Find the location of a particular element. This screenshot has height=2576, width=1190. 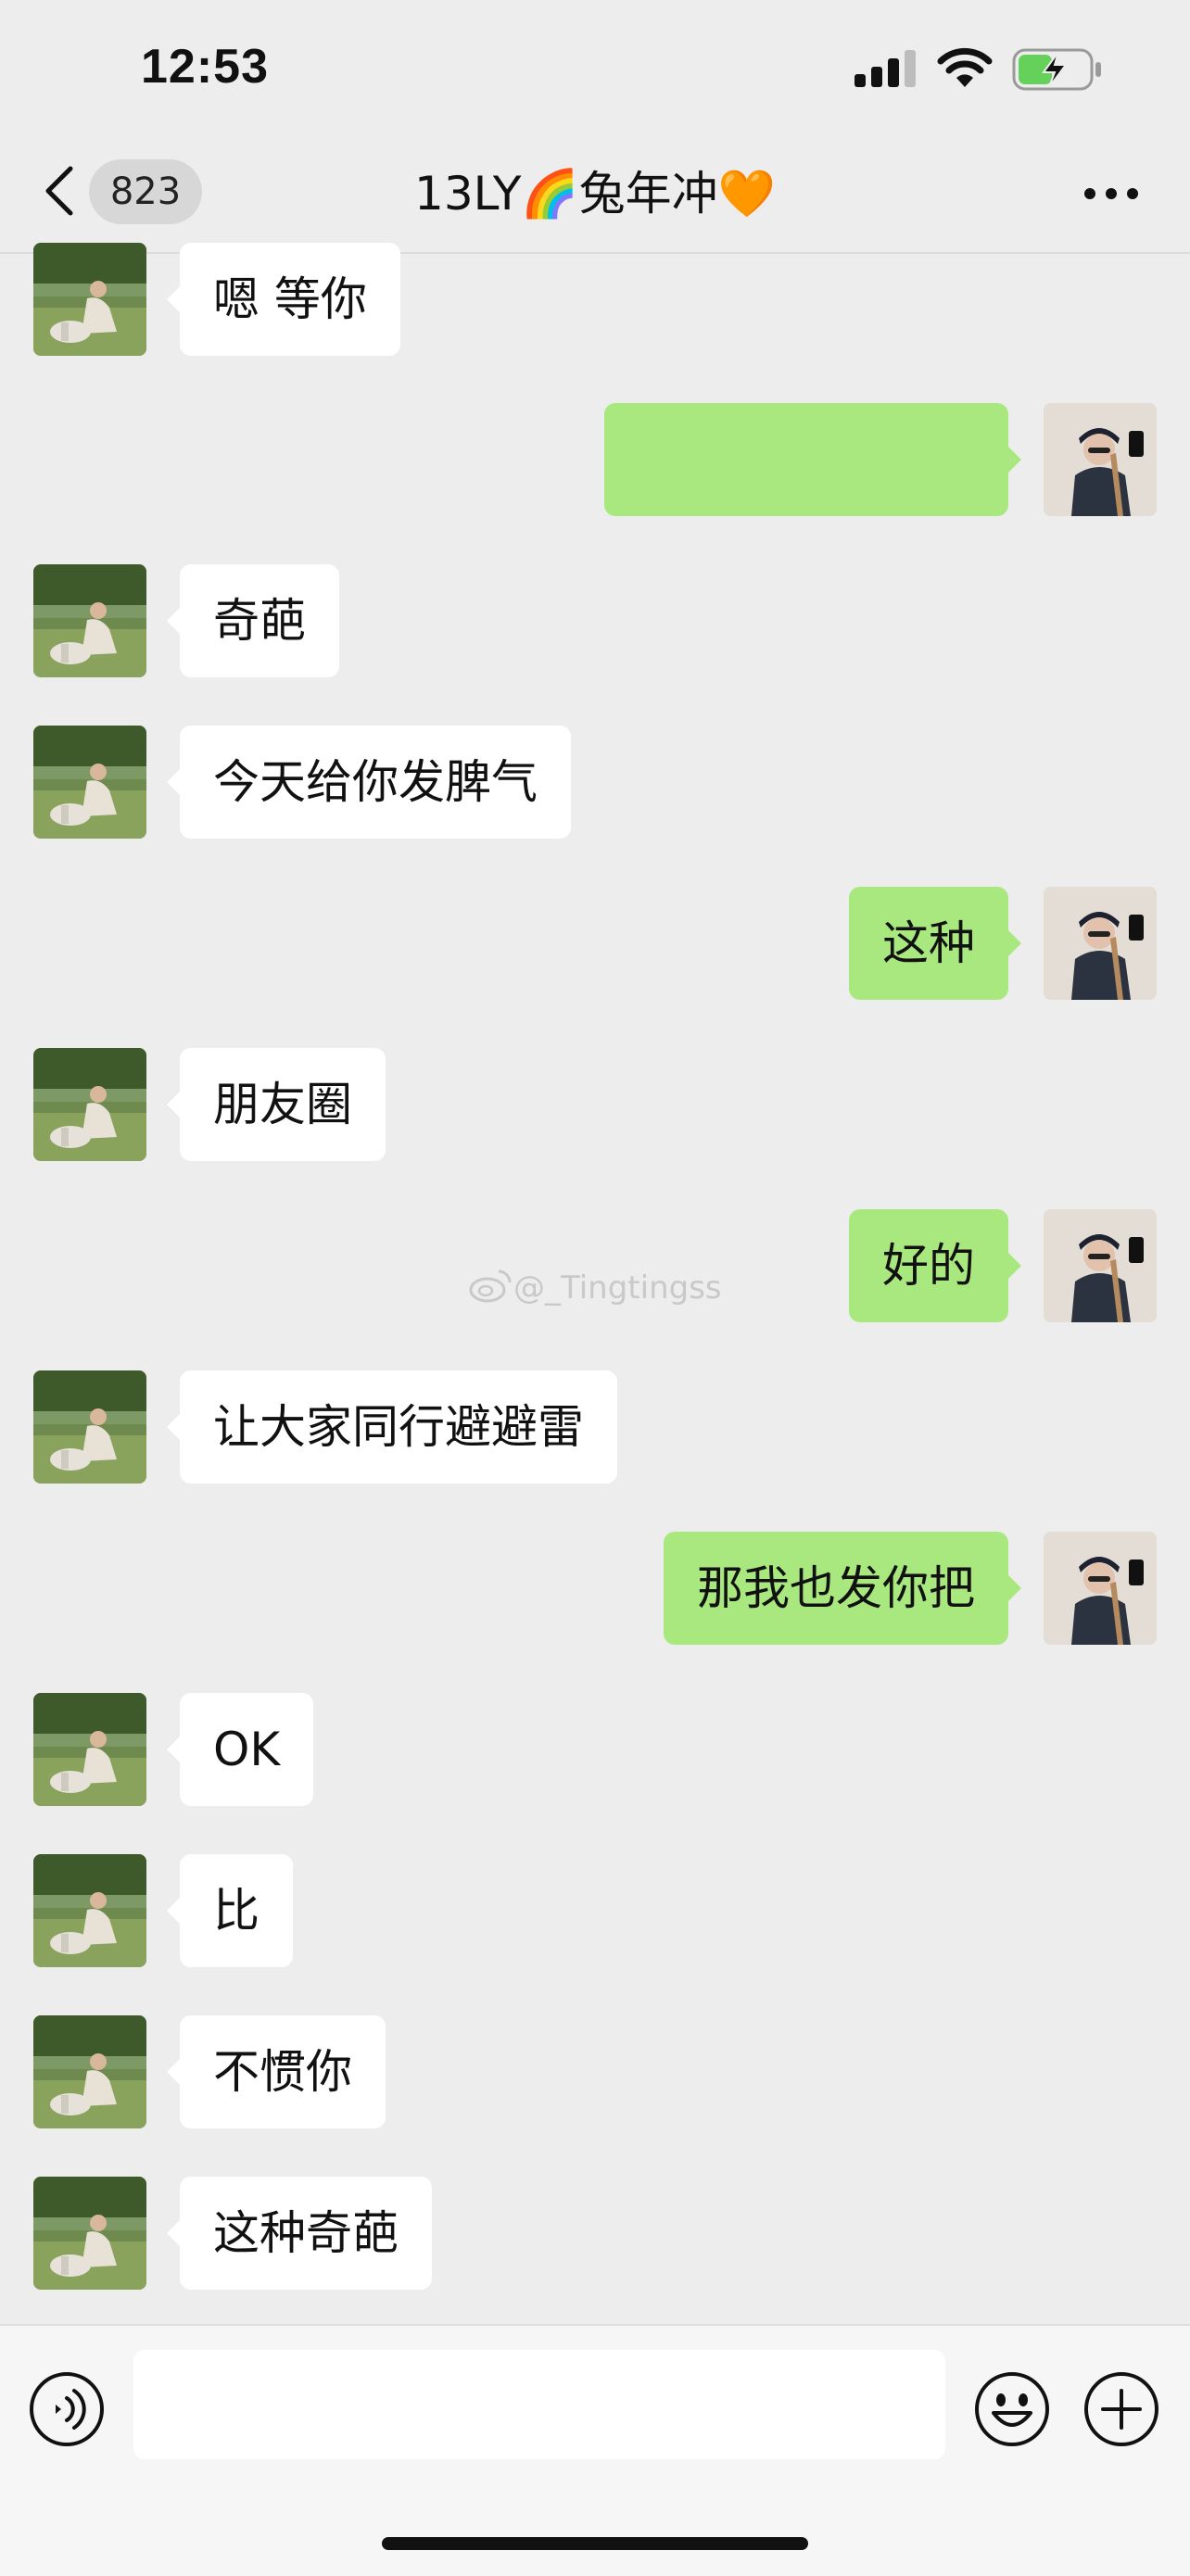

incoming-message: OK is located at coordinates (240, 1750).